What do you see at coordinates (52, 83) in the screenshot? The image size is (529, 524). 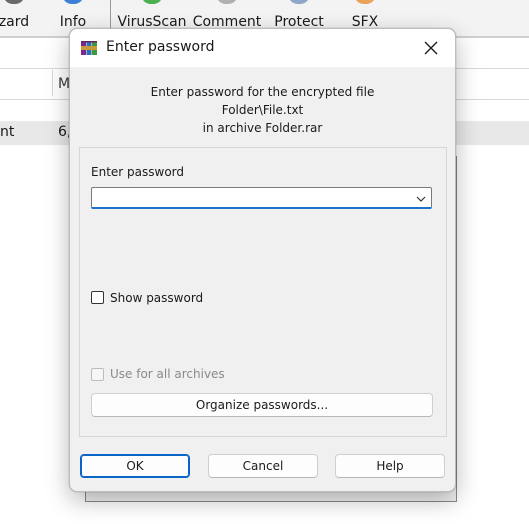 I see `column-separator` at bounding box center [52, 83].